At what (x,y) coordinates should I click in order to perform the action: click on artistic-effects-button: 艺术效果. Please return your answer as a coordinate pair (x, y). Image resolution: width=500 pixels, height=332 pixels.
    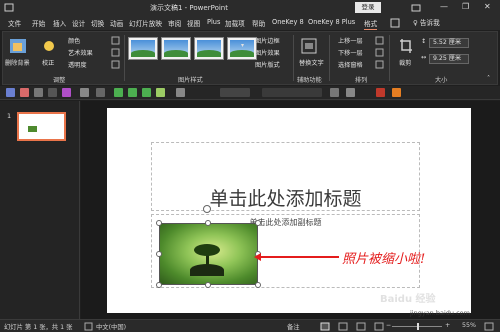
    Looking at the image, I should click on (80, 52).